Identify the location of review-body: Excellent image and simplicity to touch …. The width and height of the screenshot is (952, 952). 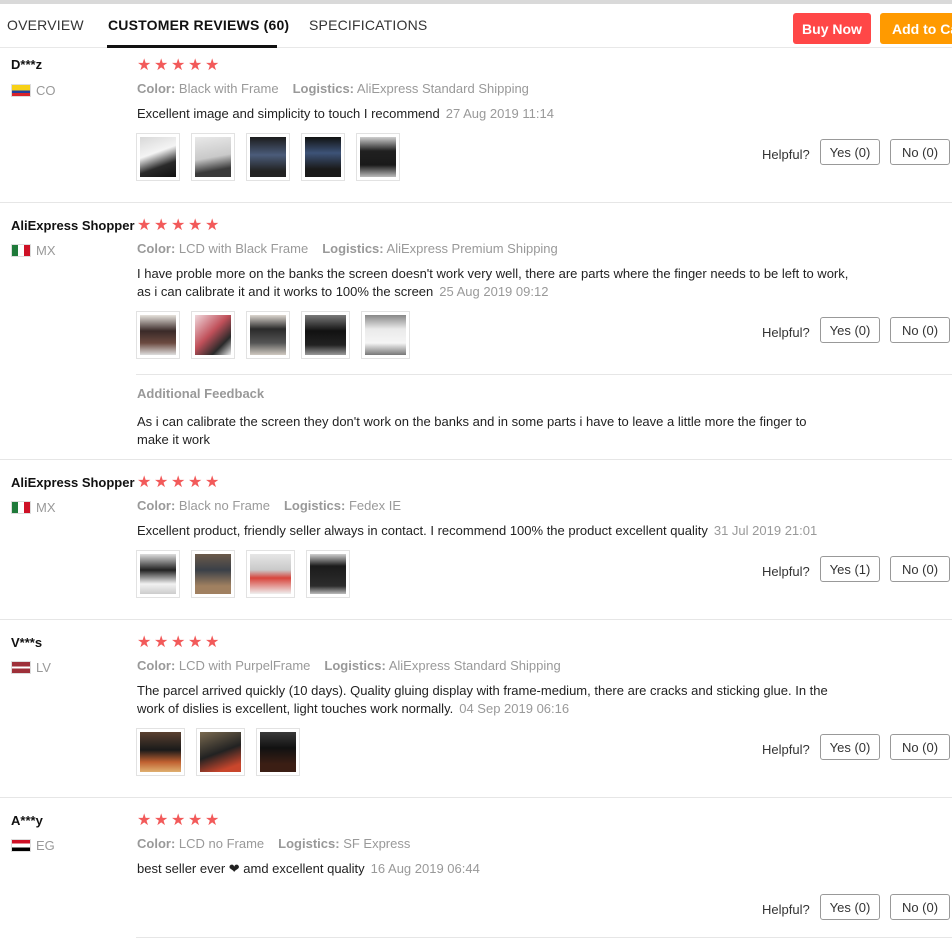
(288, 113).